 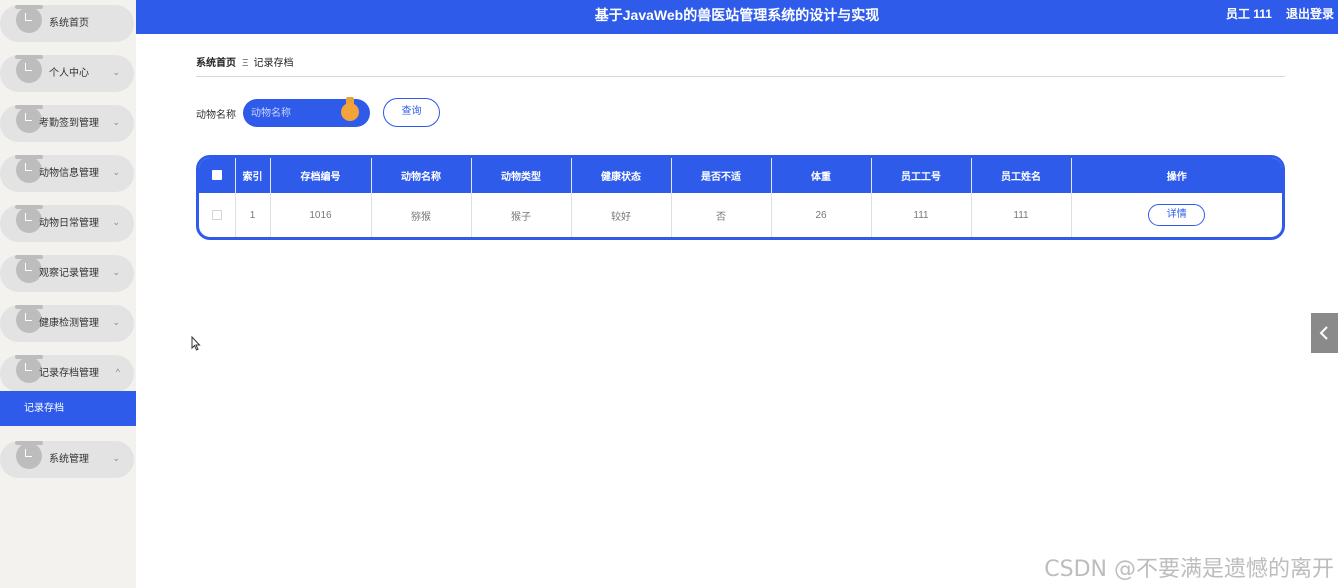 What do you see at coordinates (1248, 14) in the screenshot?
I see `current-user: 员工 111` at bounding box center [1248, 14].